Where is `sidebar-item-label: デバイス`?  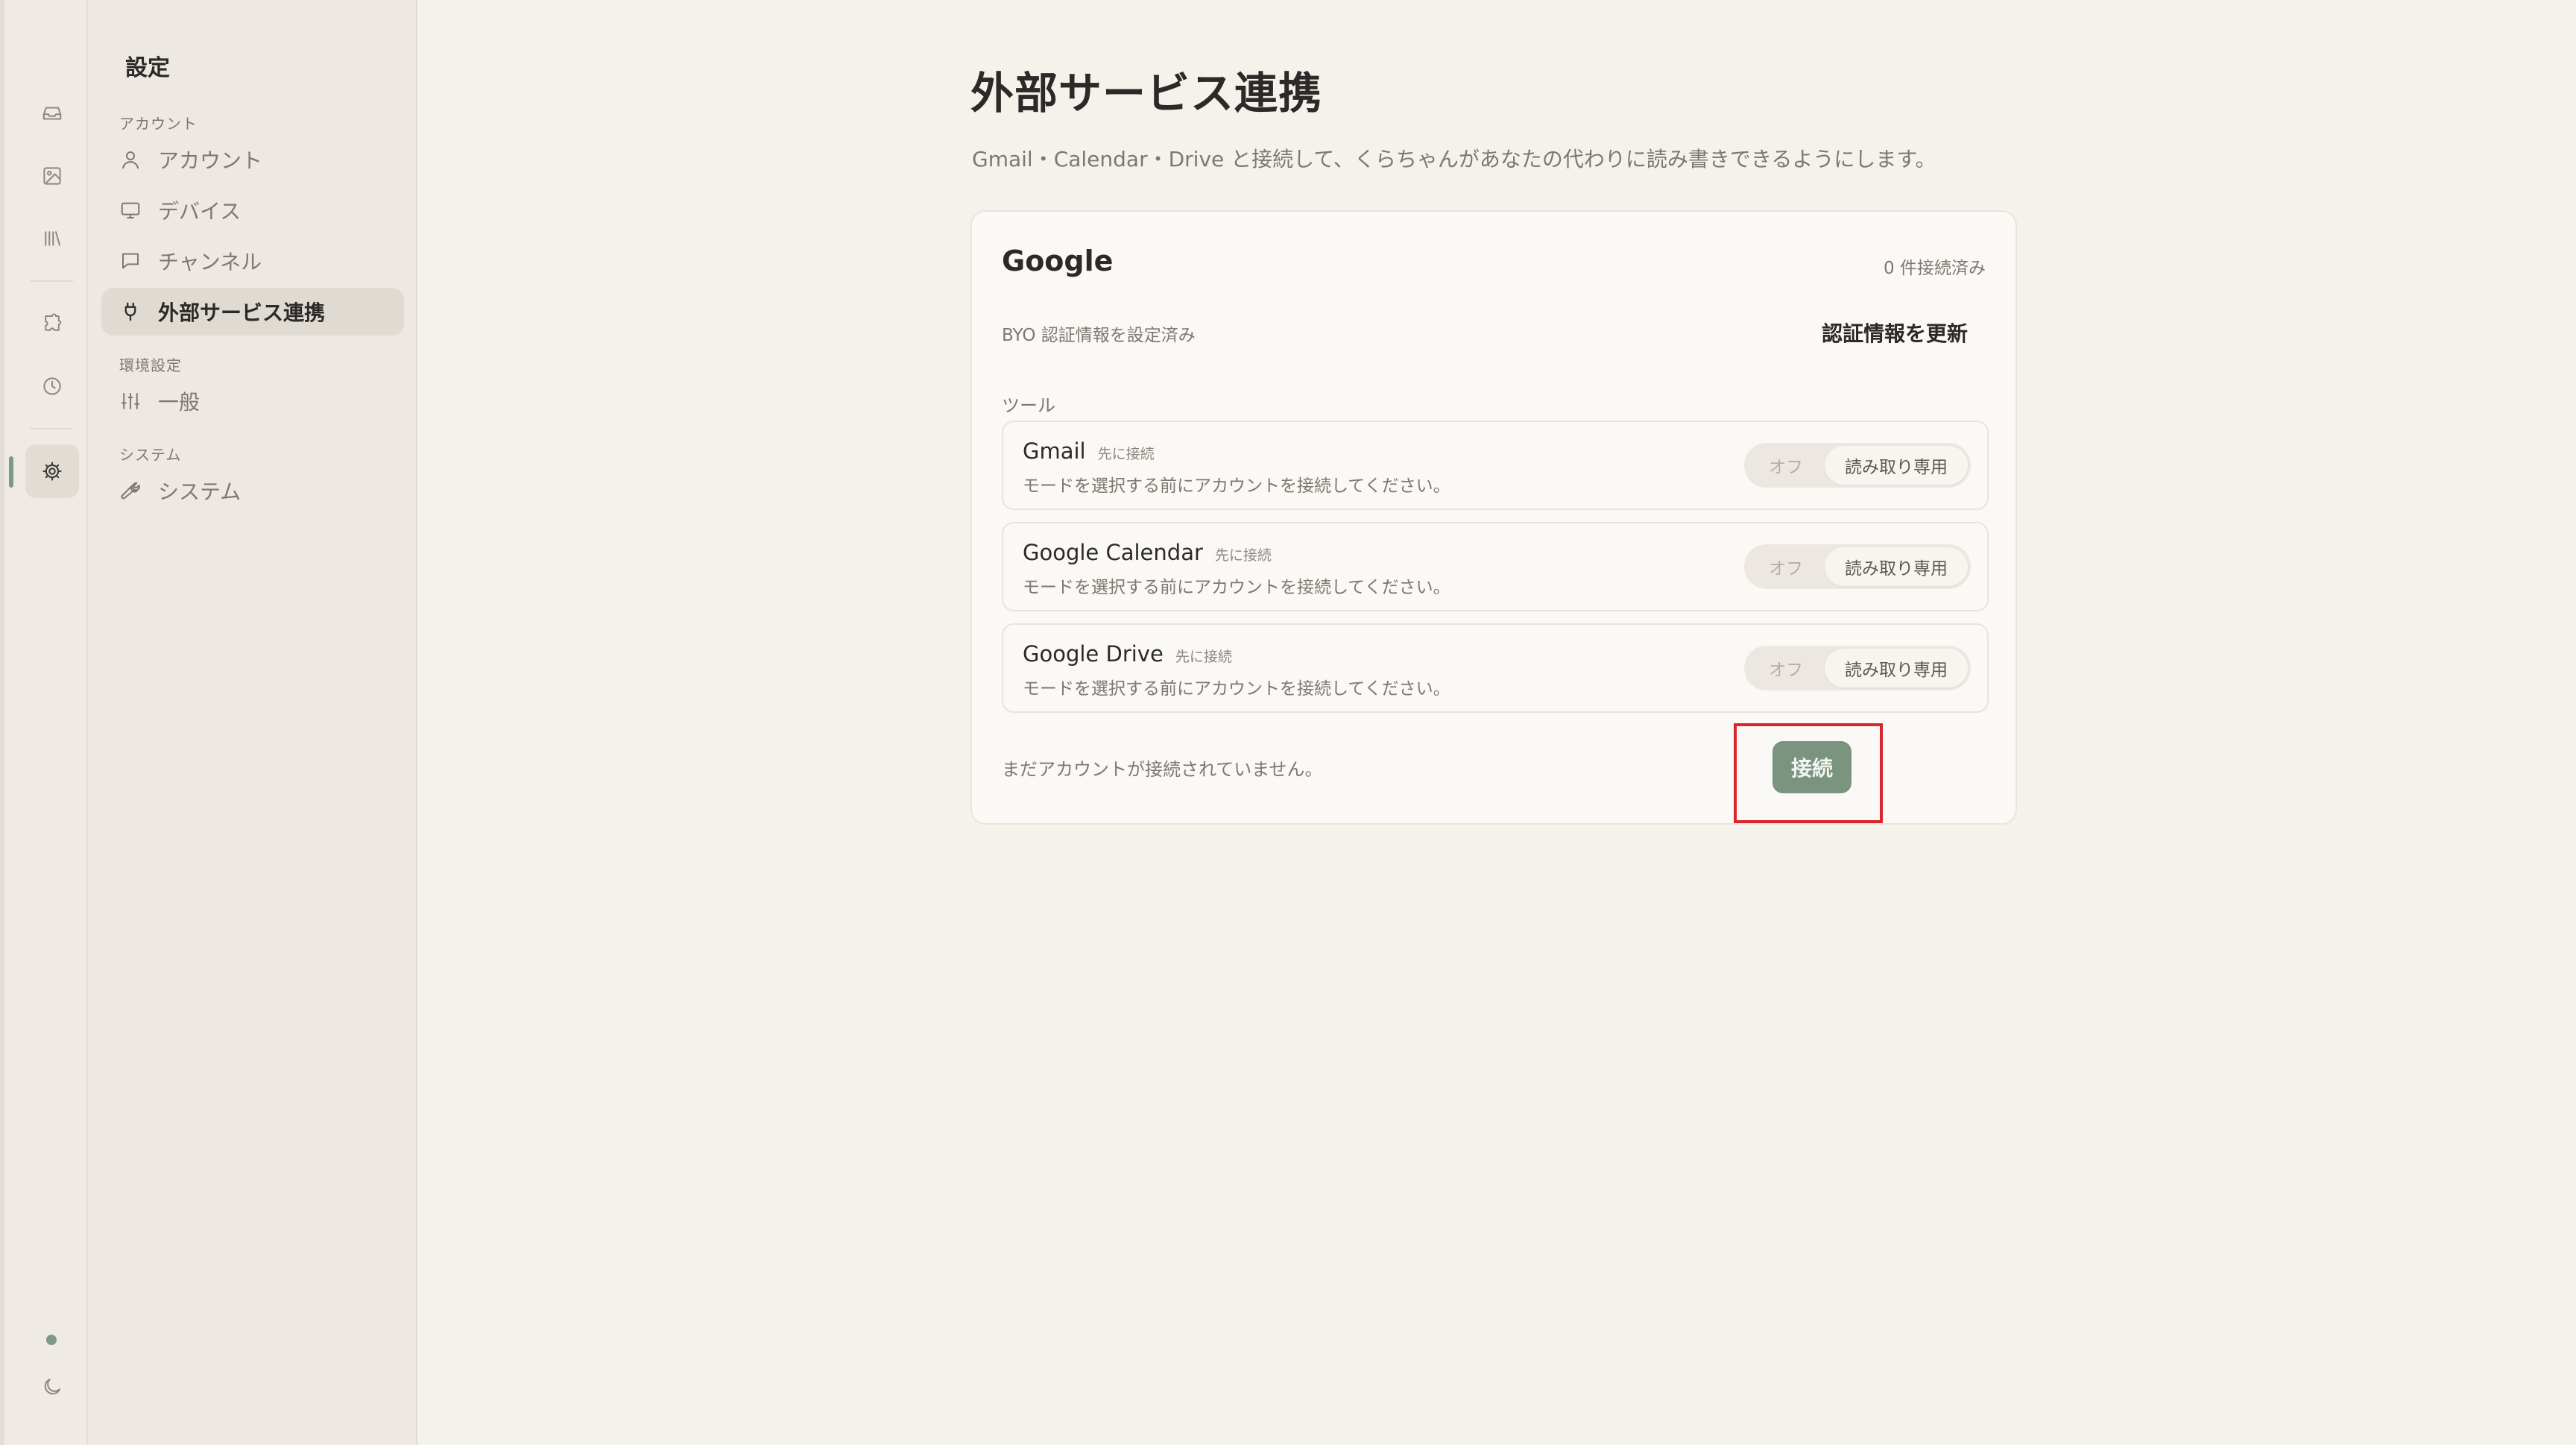
sidebar-item-label: デバイス is located at coordinates (200, 211).